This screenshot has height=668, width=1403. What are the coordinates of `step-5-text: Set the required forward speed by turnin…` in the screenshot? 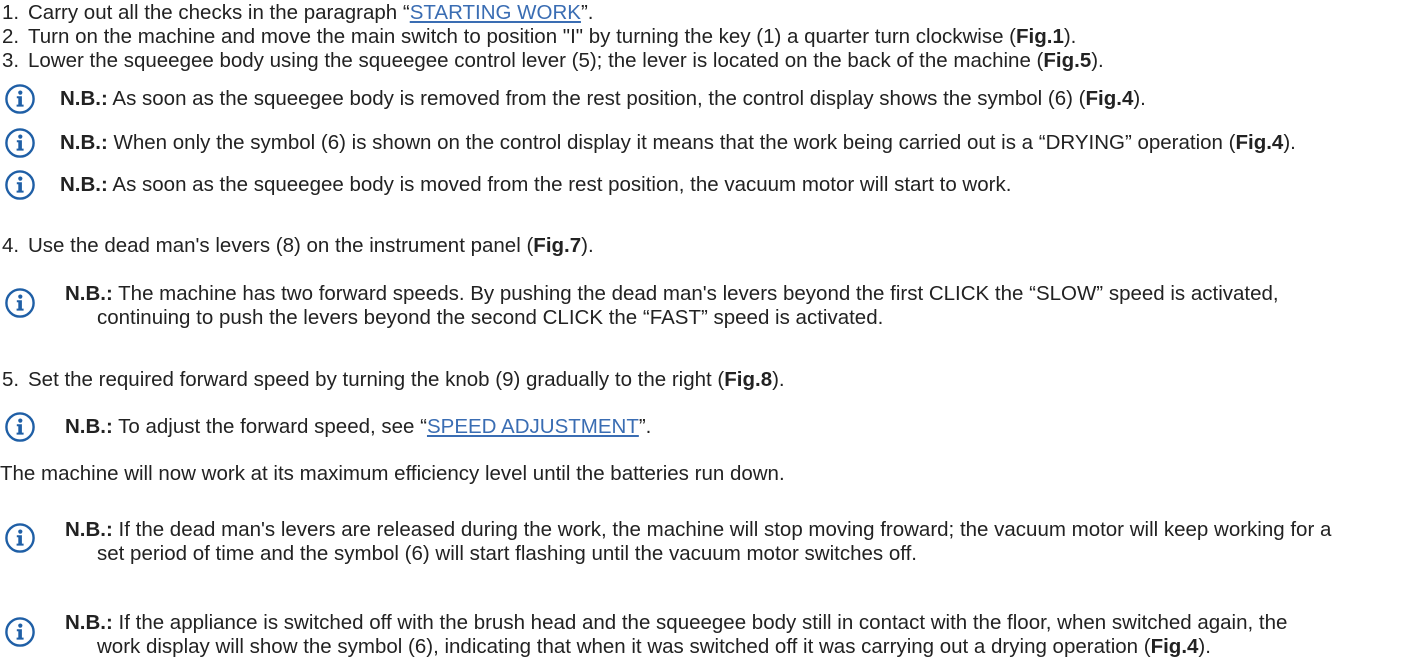 It's located at (406, 380).